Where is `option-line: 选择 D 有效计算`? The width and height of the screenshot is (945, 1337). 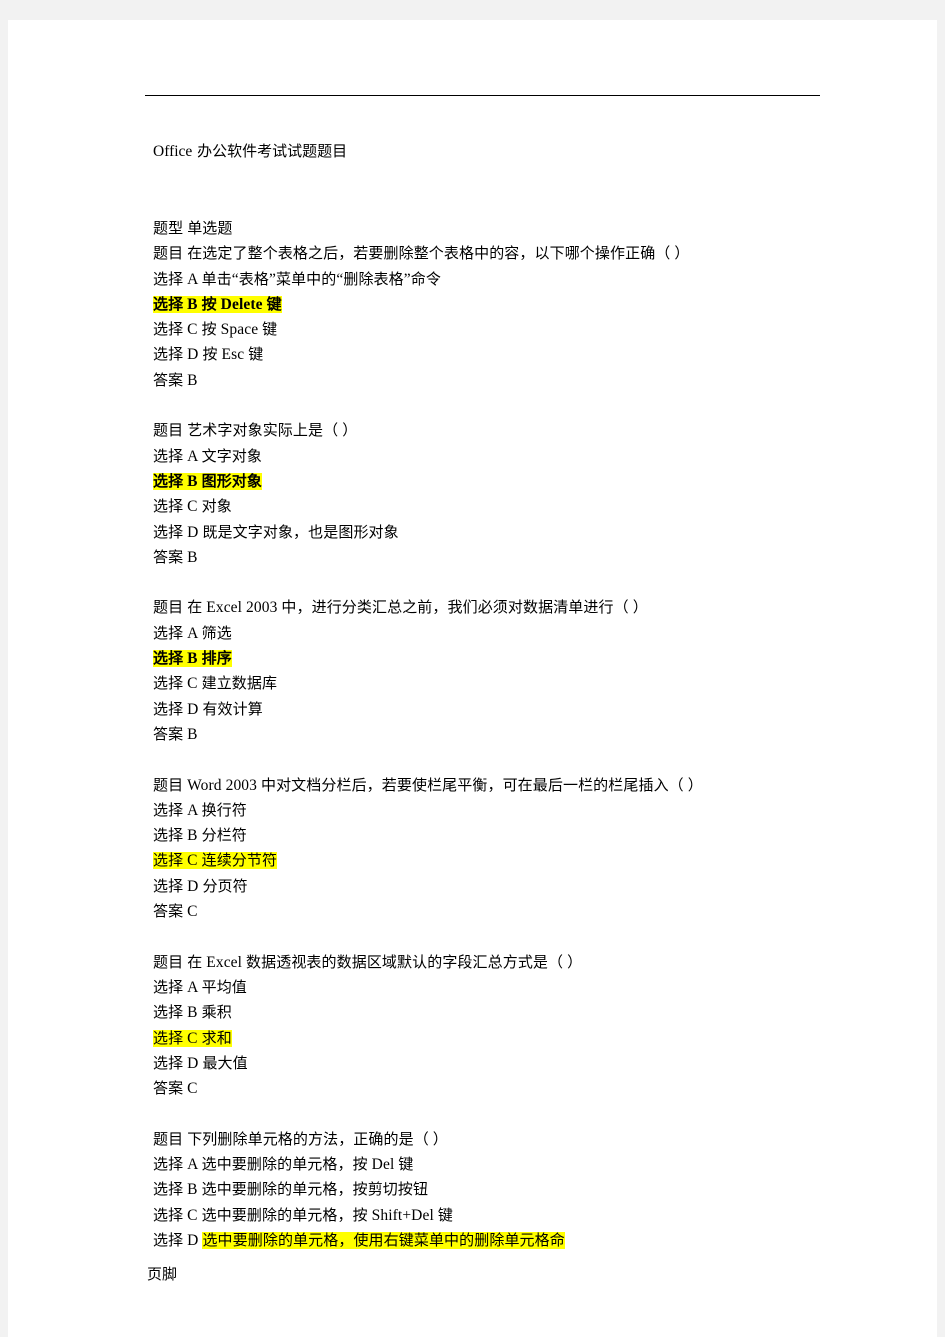
option-line: 选择 D 有效计算 is located at coordinates (208, 708).